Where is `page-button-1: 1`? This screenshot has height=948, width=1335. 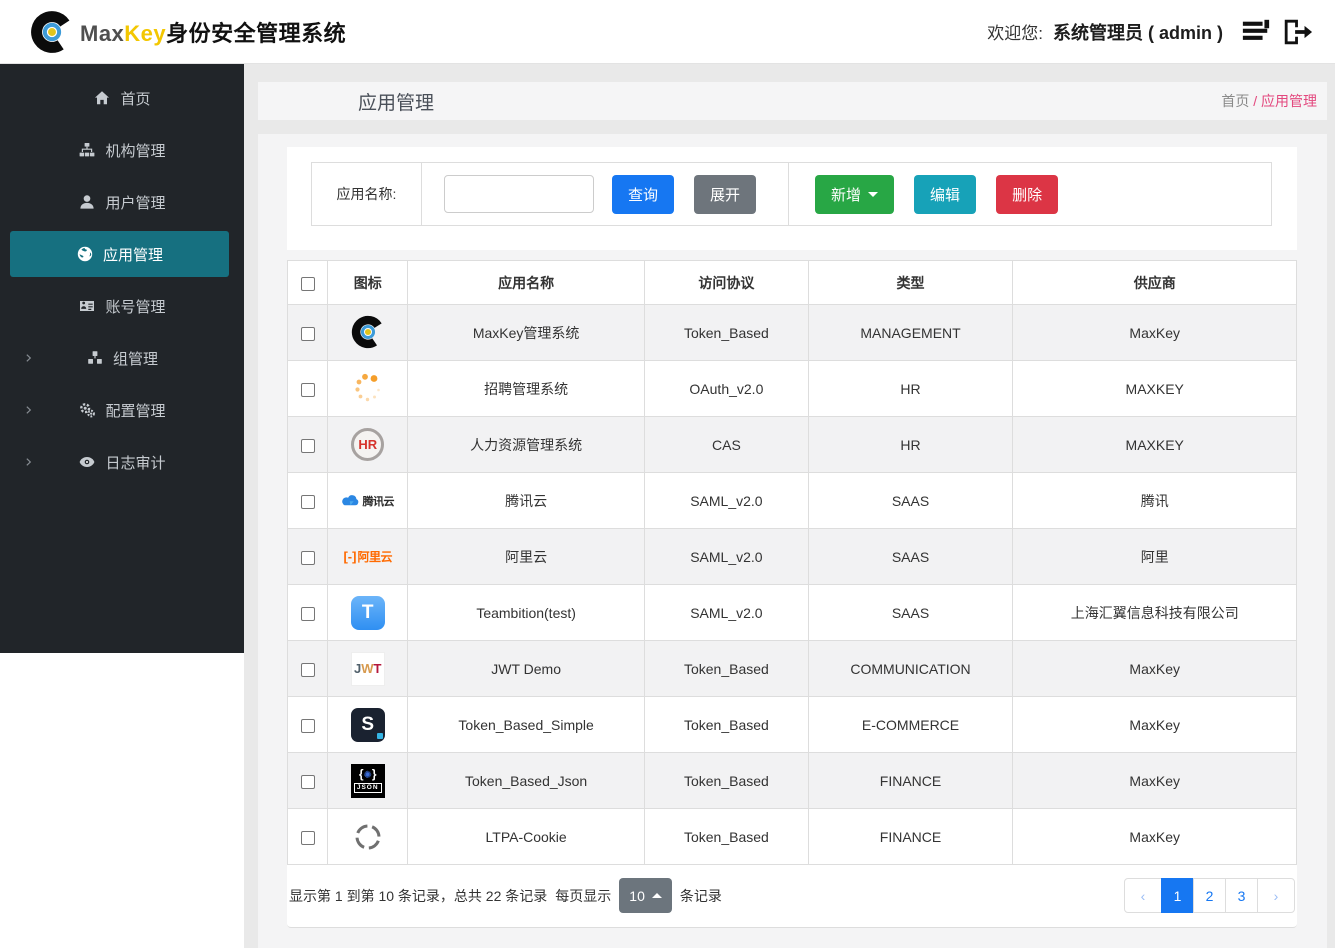
page-button-1: 1 is located at coordinates (1177, 895).